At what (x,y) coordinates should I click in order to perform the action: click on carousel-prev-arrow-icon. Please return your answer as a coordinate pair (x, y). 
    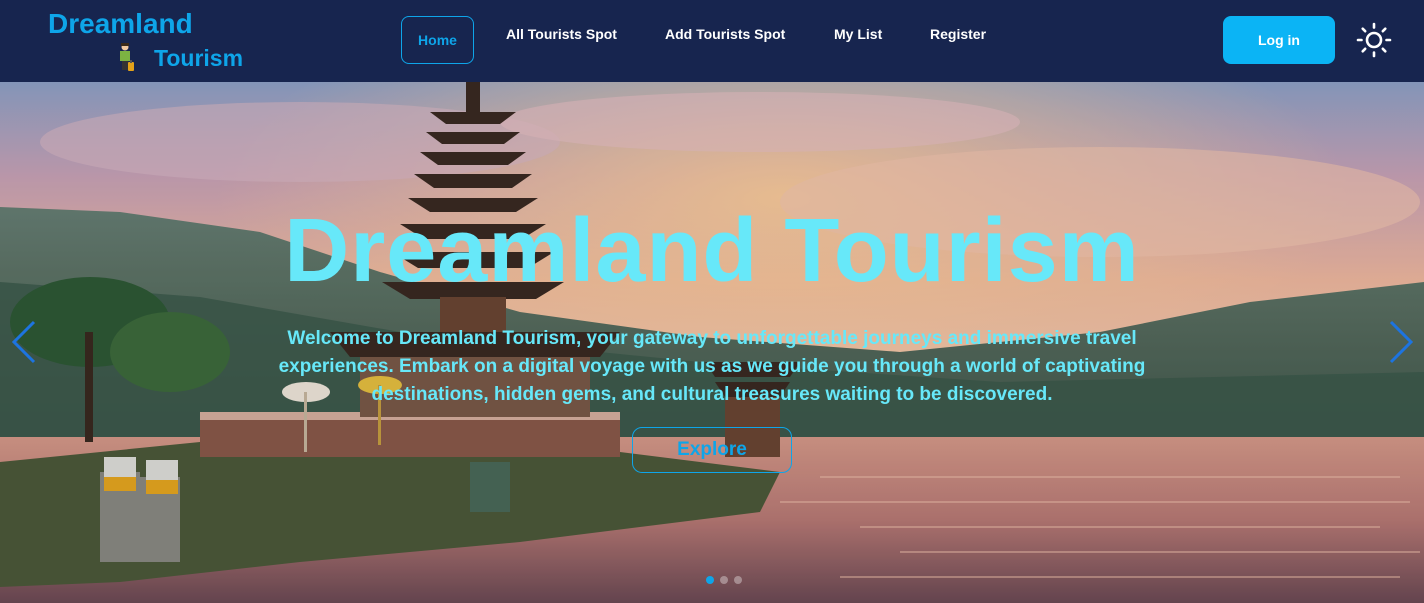
    Looking at the image, I should click on (25, 342).